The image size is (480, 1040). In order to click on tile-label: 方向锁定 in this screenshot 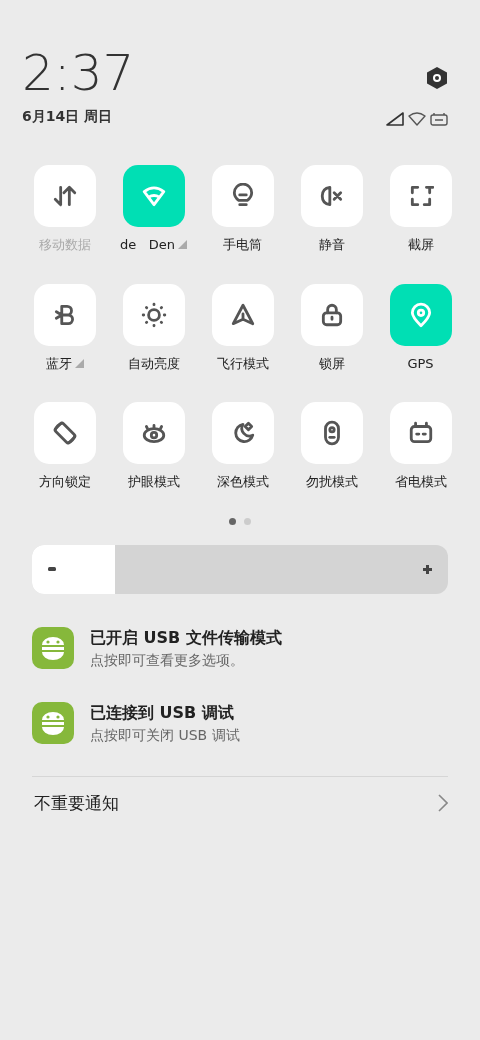, I will do `click(64, 482)`.